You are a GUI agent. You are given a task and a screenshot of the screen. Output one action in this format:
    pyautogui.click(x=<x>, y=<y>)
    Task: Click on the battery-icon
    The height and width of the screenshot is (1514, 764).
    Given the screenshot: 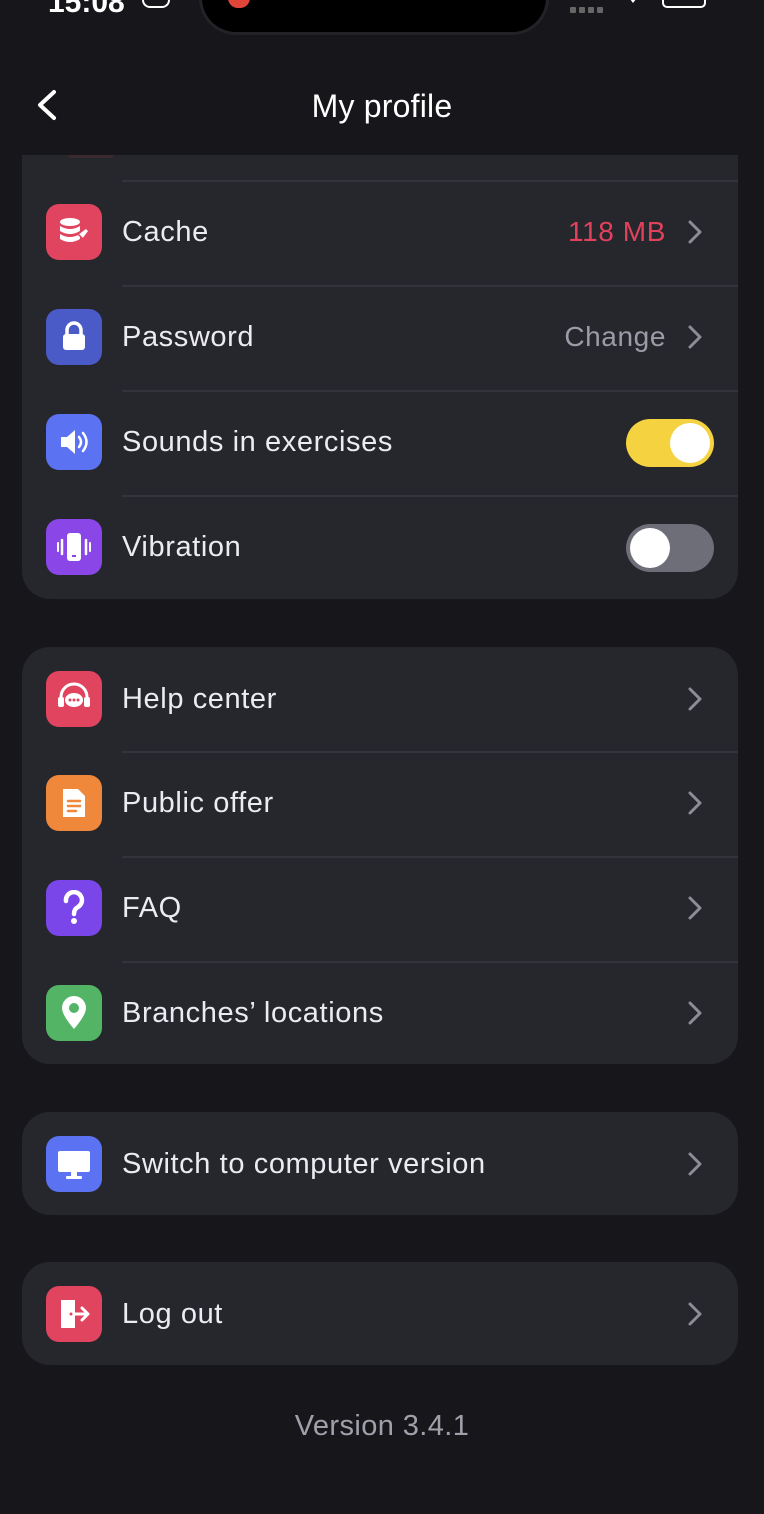 What is the action you would take?
    pyautogui.click(x=684, y=4)
    